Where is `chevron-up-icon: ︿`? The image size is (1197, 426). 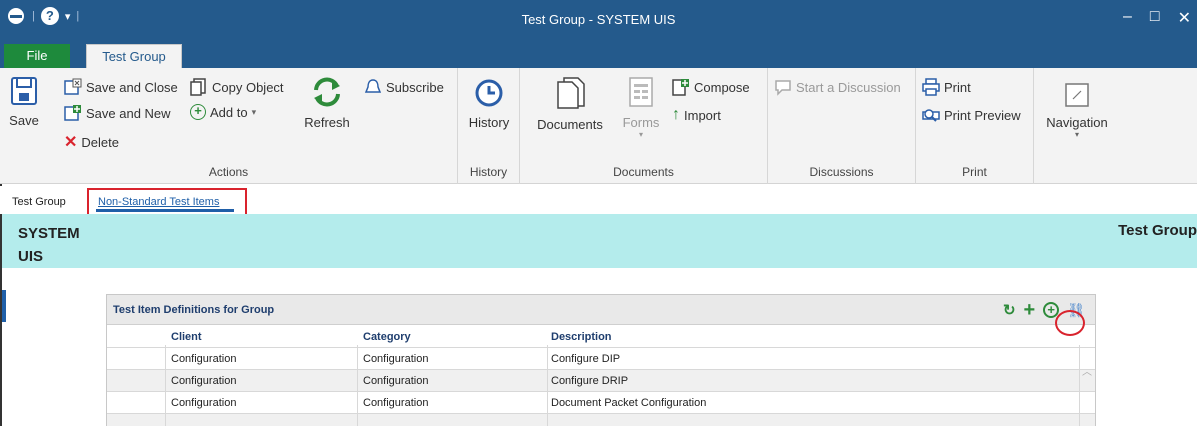
chevron-up-icon: ︿ is located at coordinates (1087, 370).